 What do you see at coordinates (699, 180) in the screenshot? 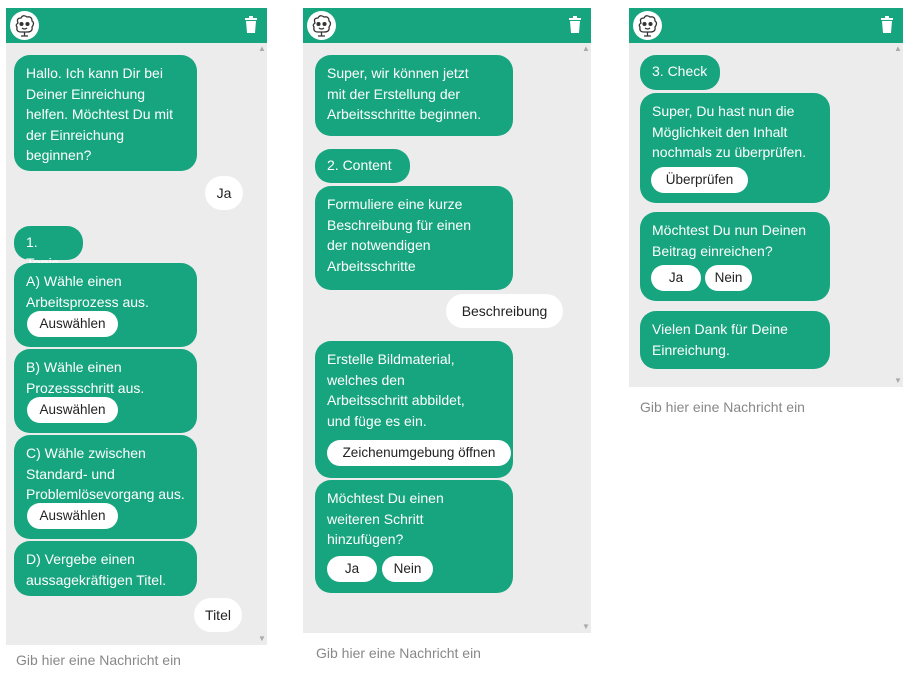
I see `review-button: Überprüfen` at bounding box center [699, 180].